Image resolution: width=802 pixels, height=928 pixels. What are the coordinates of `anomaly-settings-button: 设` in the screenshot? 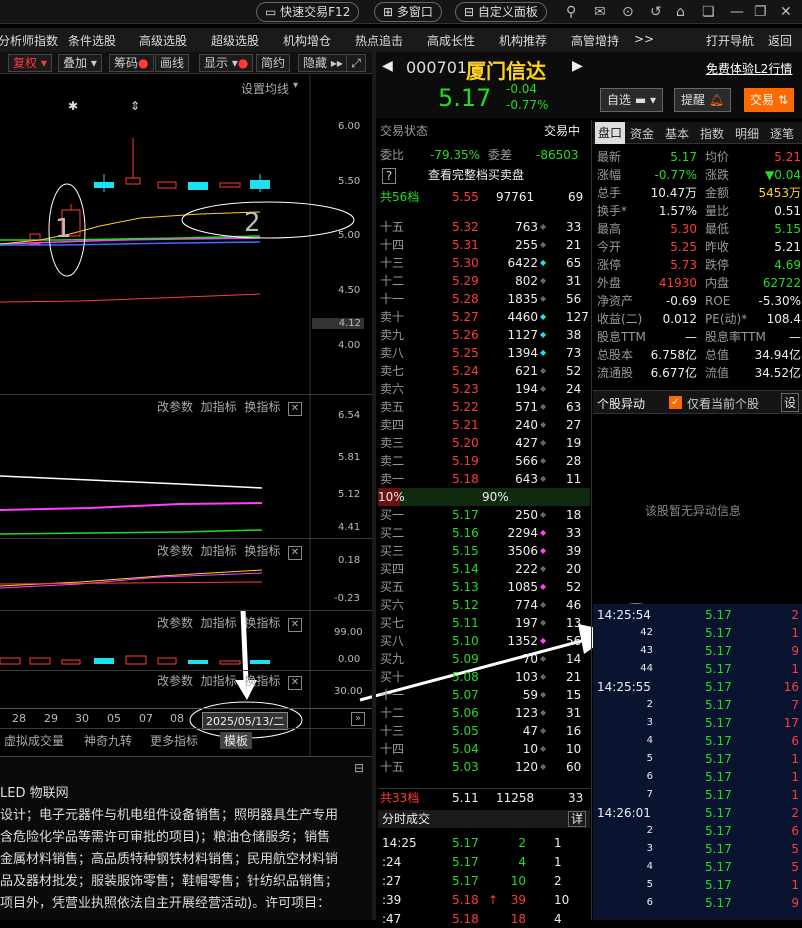 It's located at (790, 402).